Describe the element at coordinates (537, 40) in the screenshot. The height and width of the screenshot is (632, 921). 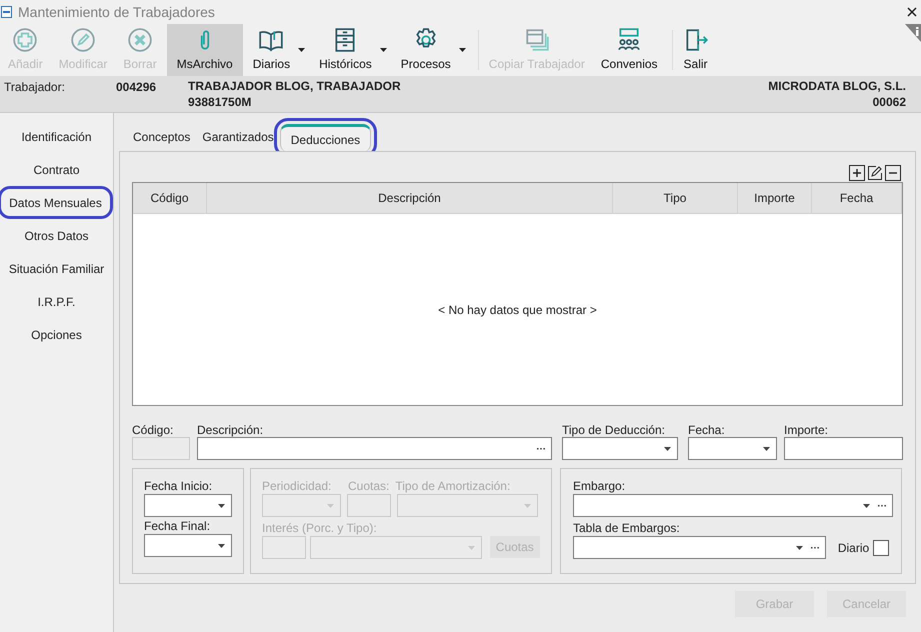
I see `windows-icon` at that location.